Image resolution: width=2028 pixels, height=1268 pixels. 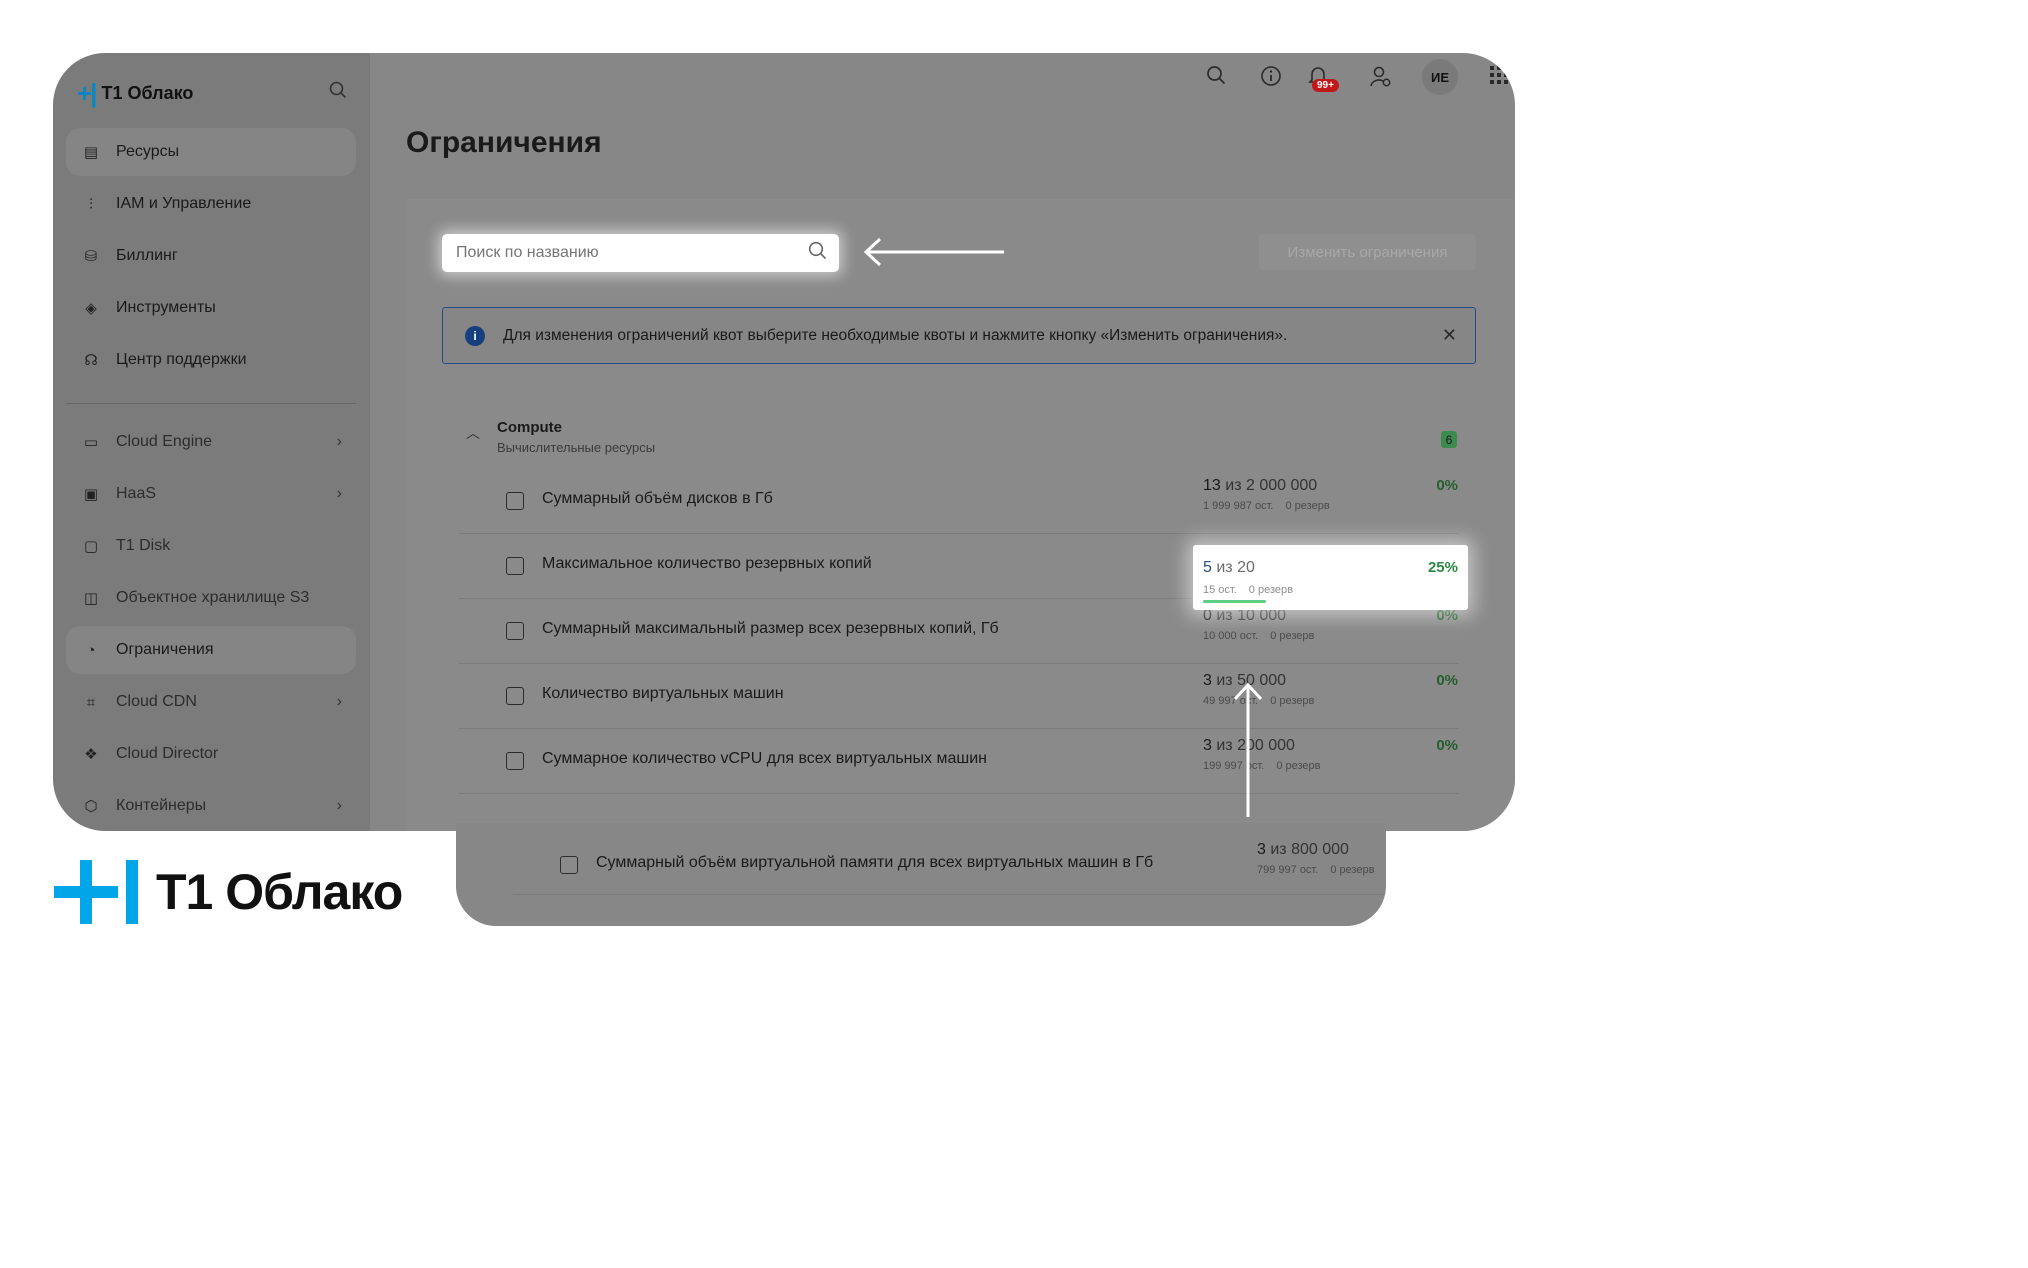 I want to click on sidebar-item-cloud-director: ❖ Cloud Director, so click(x=211, y=754).